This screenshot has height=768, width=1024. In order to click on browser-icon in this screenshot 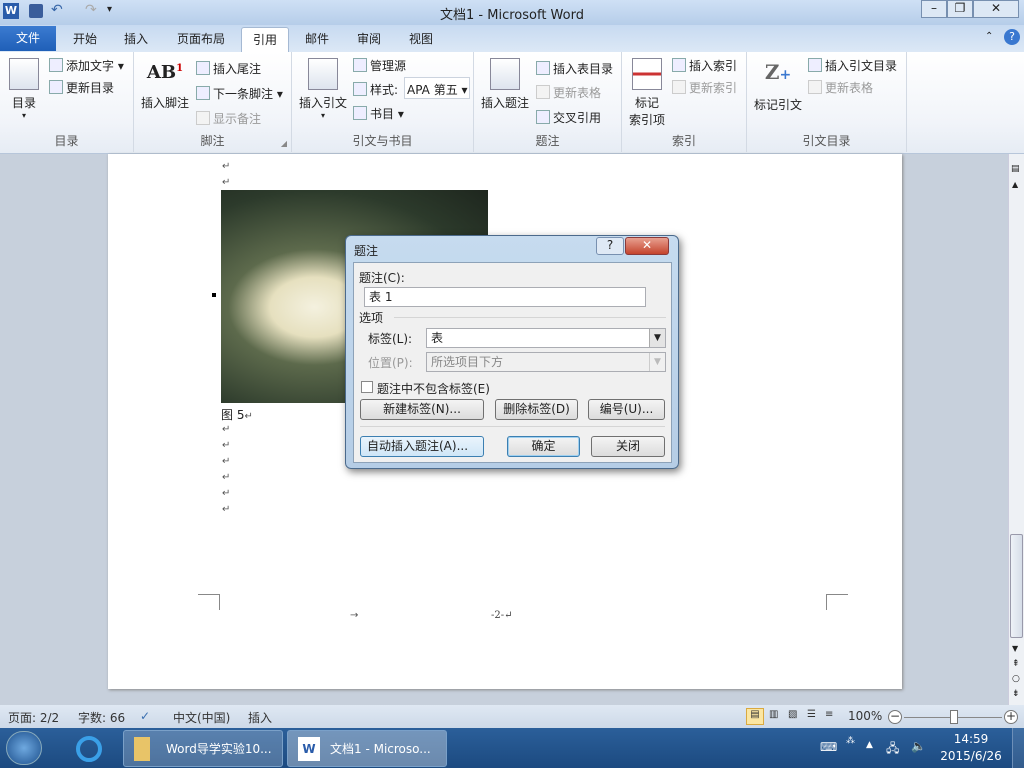, I will do `click(89, 749)`.